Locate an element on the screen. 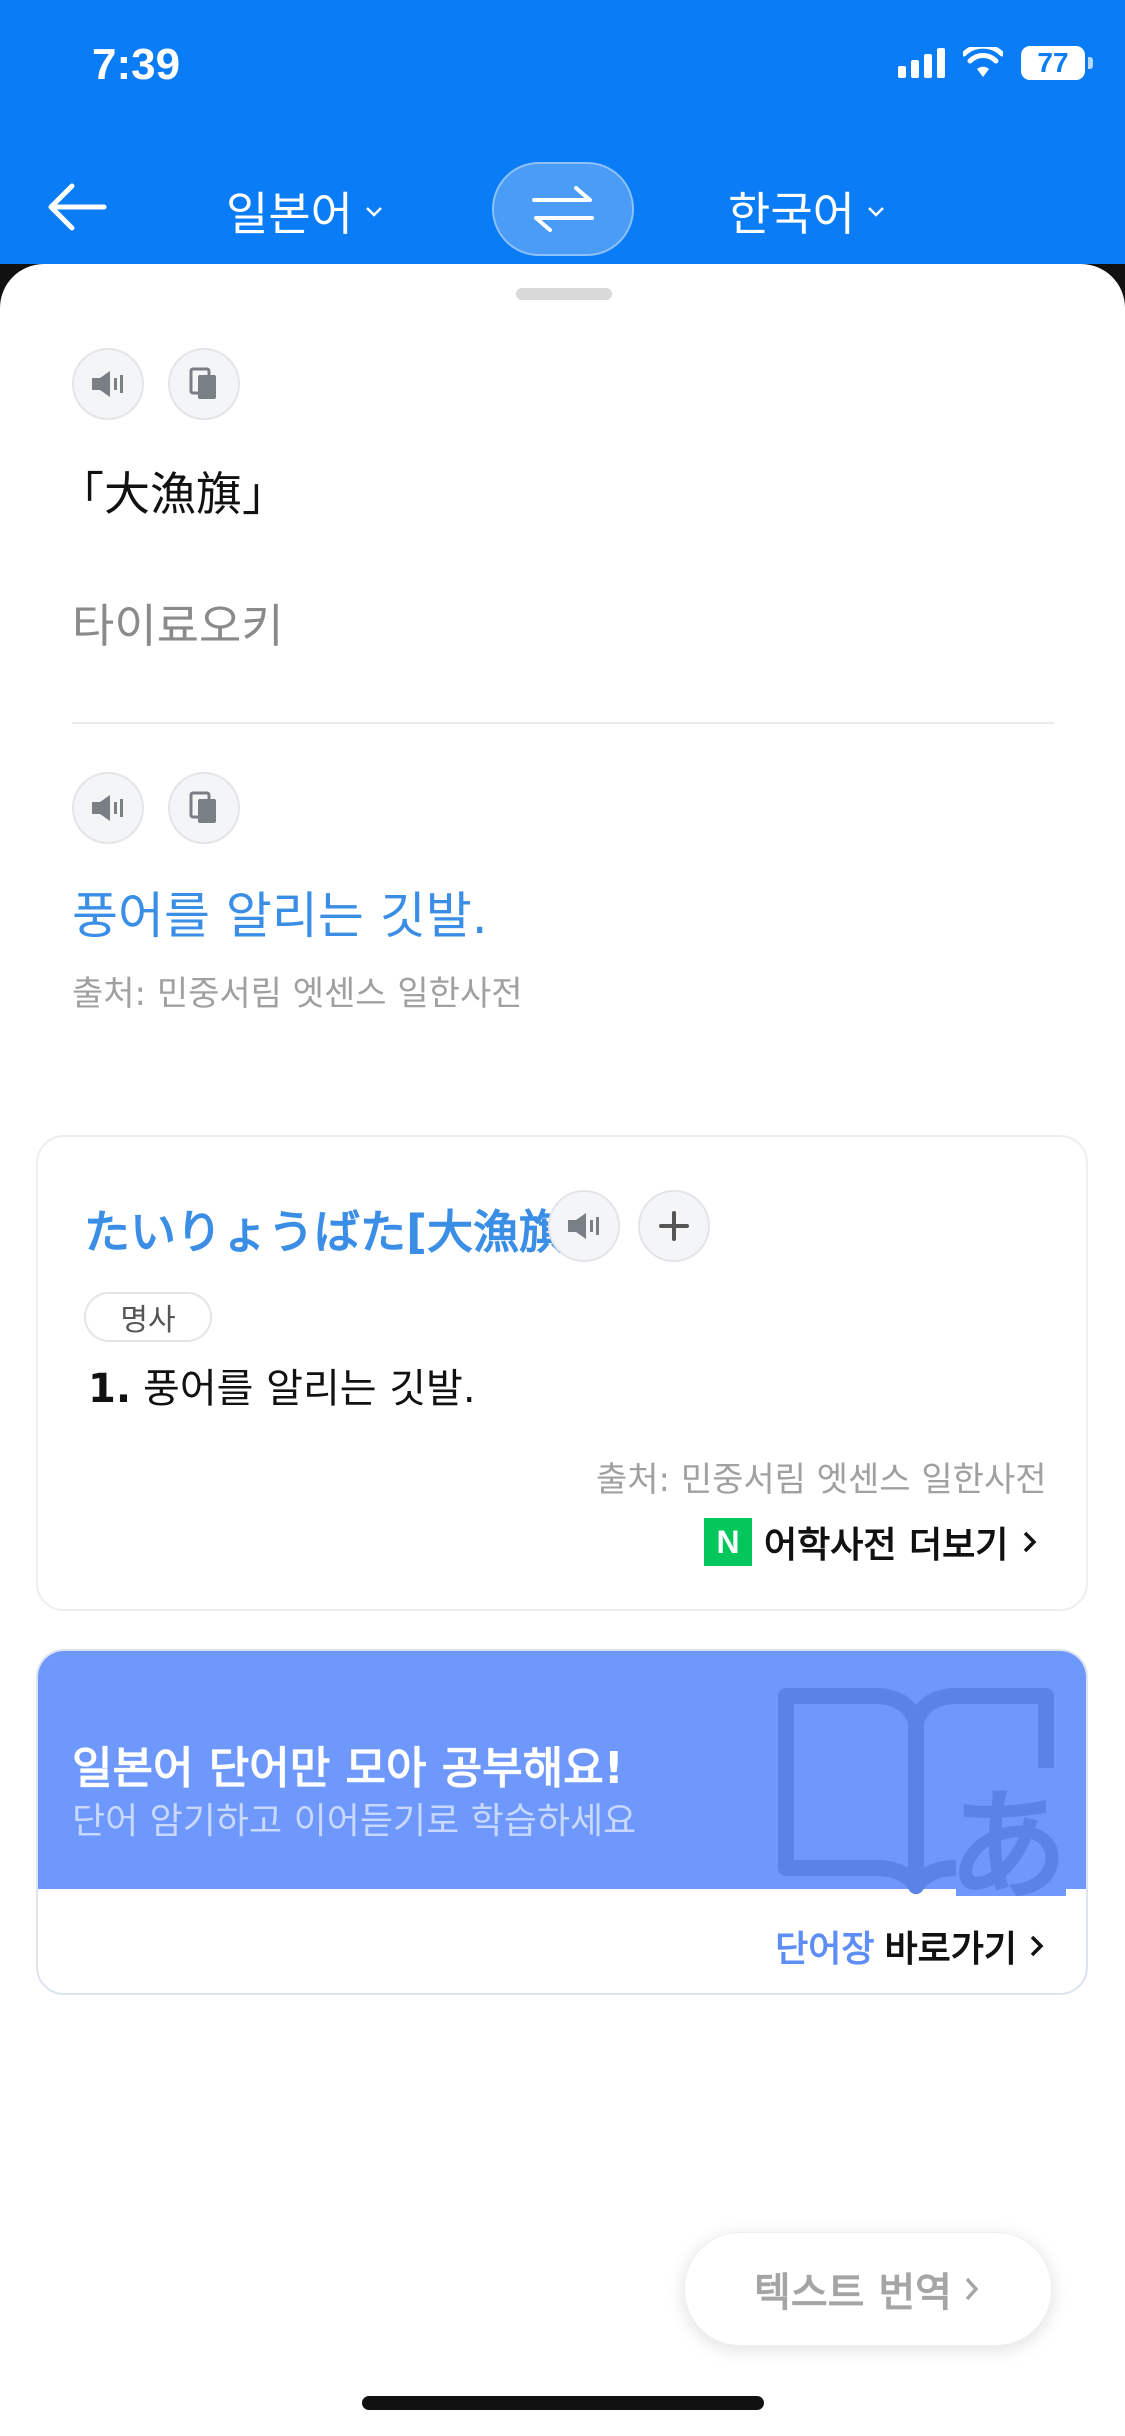 Image resolution: width=1125 pixels, height=2436 pixels. dictionary-headword: たいりょうばた[大漁旗] is located at coordinates (335, 1232).